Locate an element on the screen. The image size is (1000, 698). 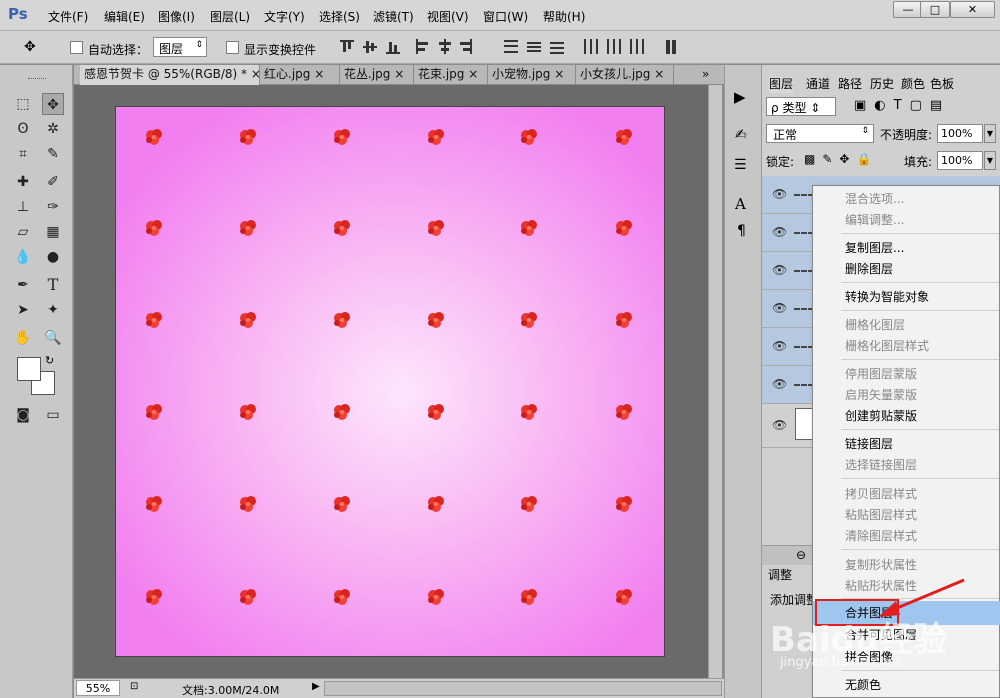
type-tool-icon: T is located at coordinates (53, 285).